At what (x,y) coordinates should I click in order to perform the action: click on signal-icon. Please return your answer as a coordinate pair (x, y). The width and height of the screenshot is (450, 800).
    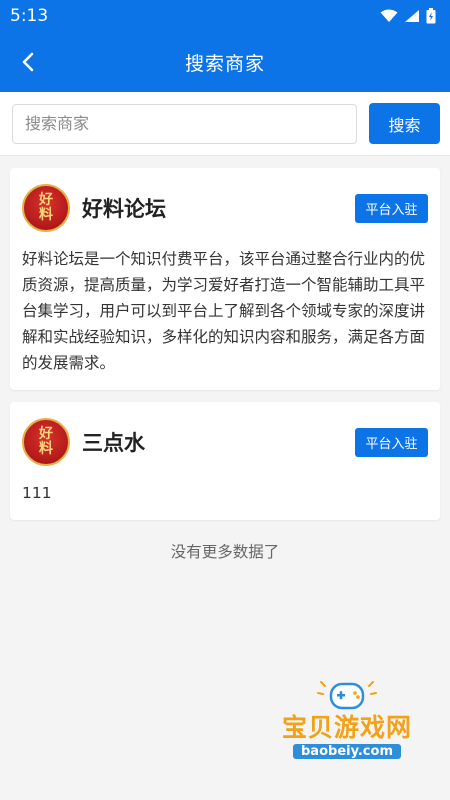
    Looking at the image, I should click on (412, 16).